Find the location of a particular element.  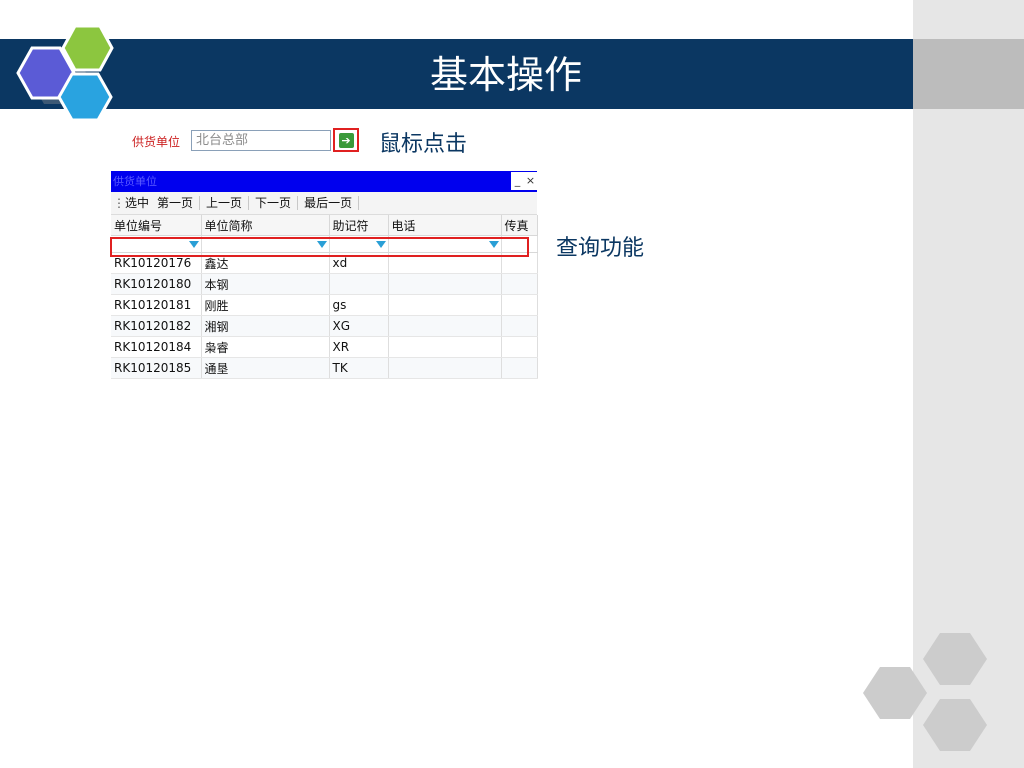

arrow-right-icon: ➔ is located at coordinates (346, 140).